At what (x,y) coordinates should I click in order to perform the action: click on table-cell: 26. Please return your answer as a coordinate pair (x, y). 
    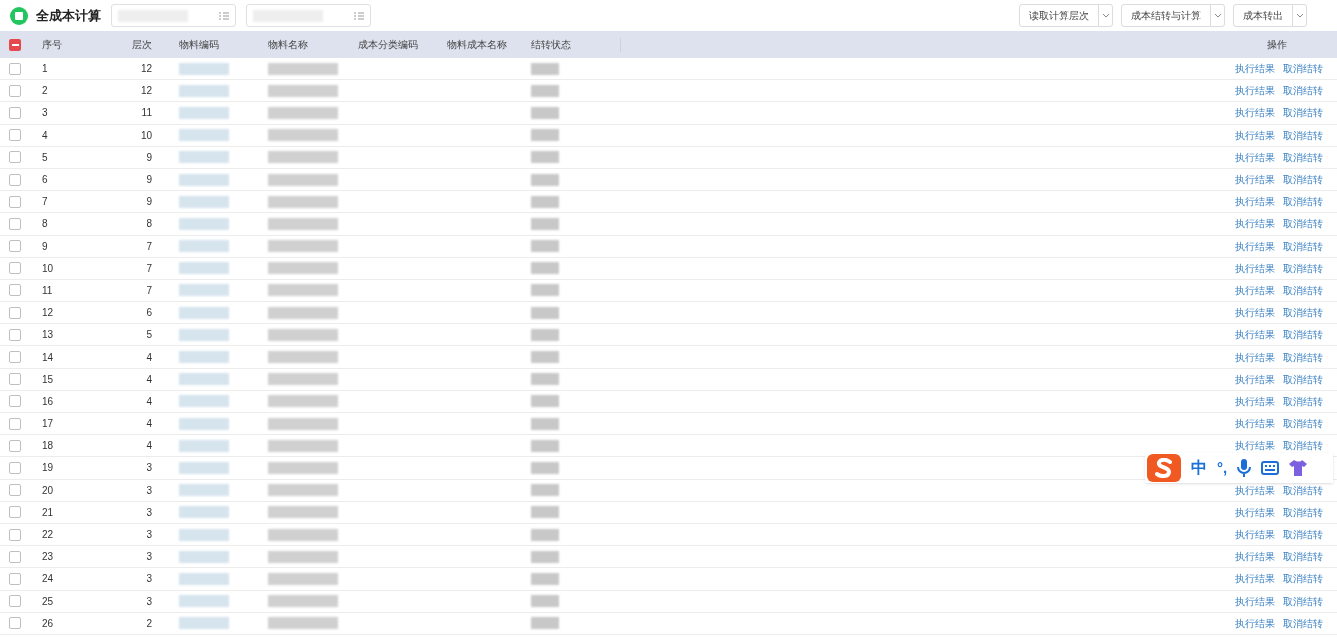
    Looking at the image, I should click on (48, 623).